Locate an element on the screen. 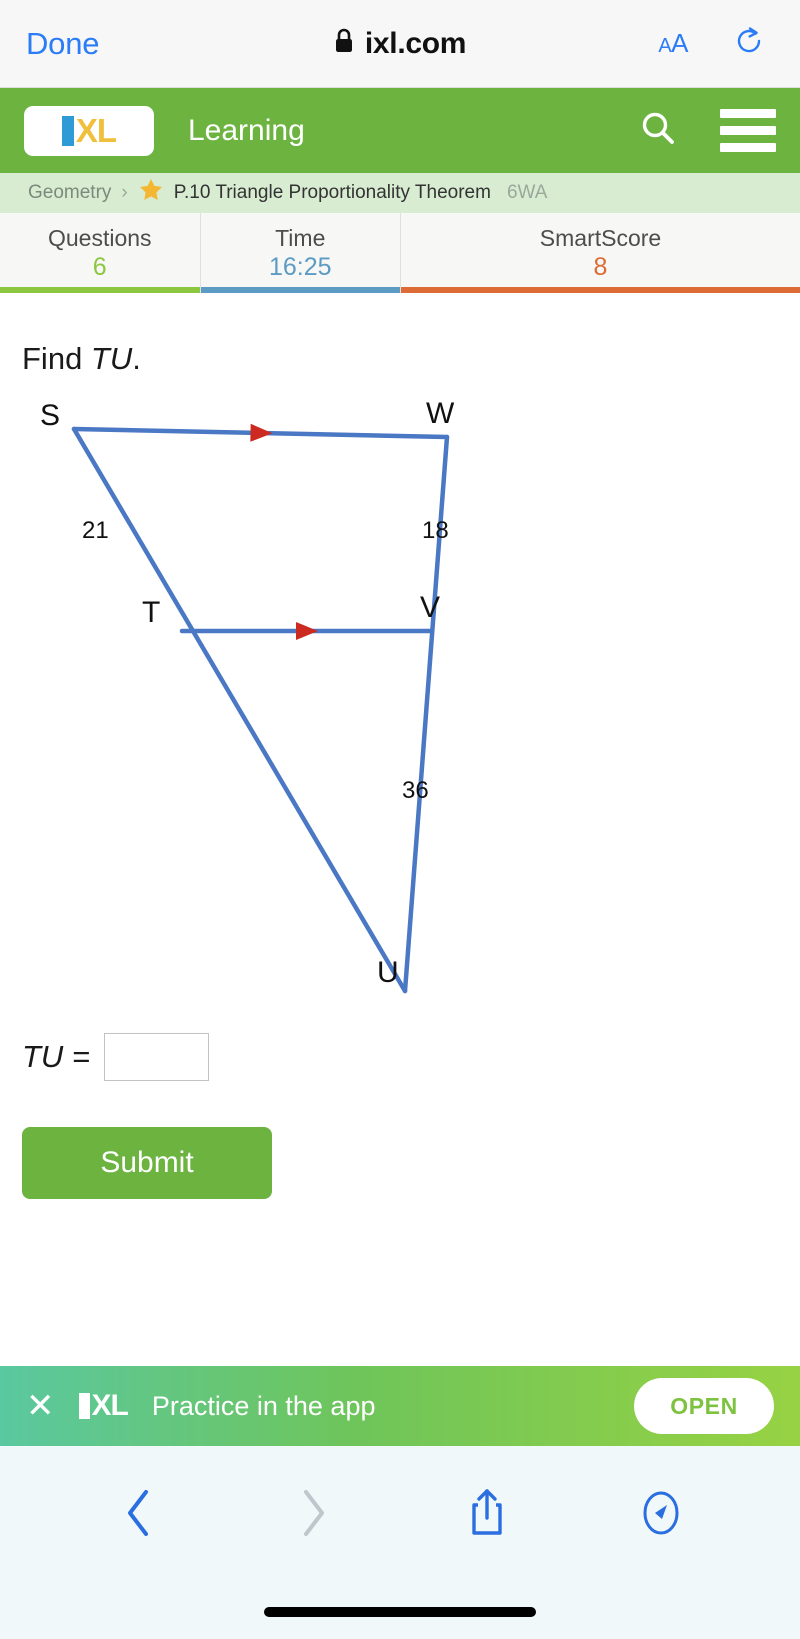 This screenshot has width=800, height=1639. browser-chrome-top: Done ixl.com AA is located at coordinates (400, 44).